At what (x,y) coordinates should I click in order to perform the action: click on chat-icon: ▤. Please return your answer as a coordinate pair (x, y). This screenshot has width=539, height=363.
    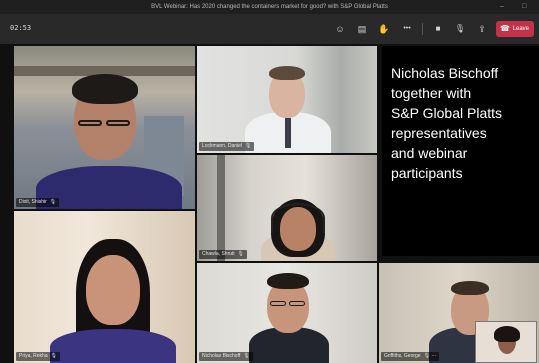
    Looking at the image, I should click on (362, 29).